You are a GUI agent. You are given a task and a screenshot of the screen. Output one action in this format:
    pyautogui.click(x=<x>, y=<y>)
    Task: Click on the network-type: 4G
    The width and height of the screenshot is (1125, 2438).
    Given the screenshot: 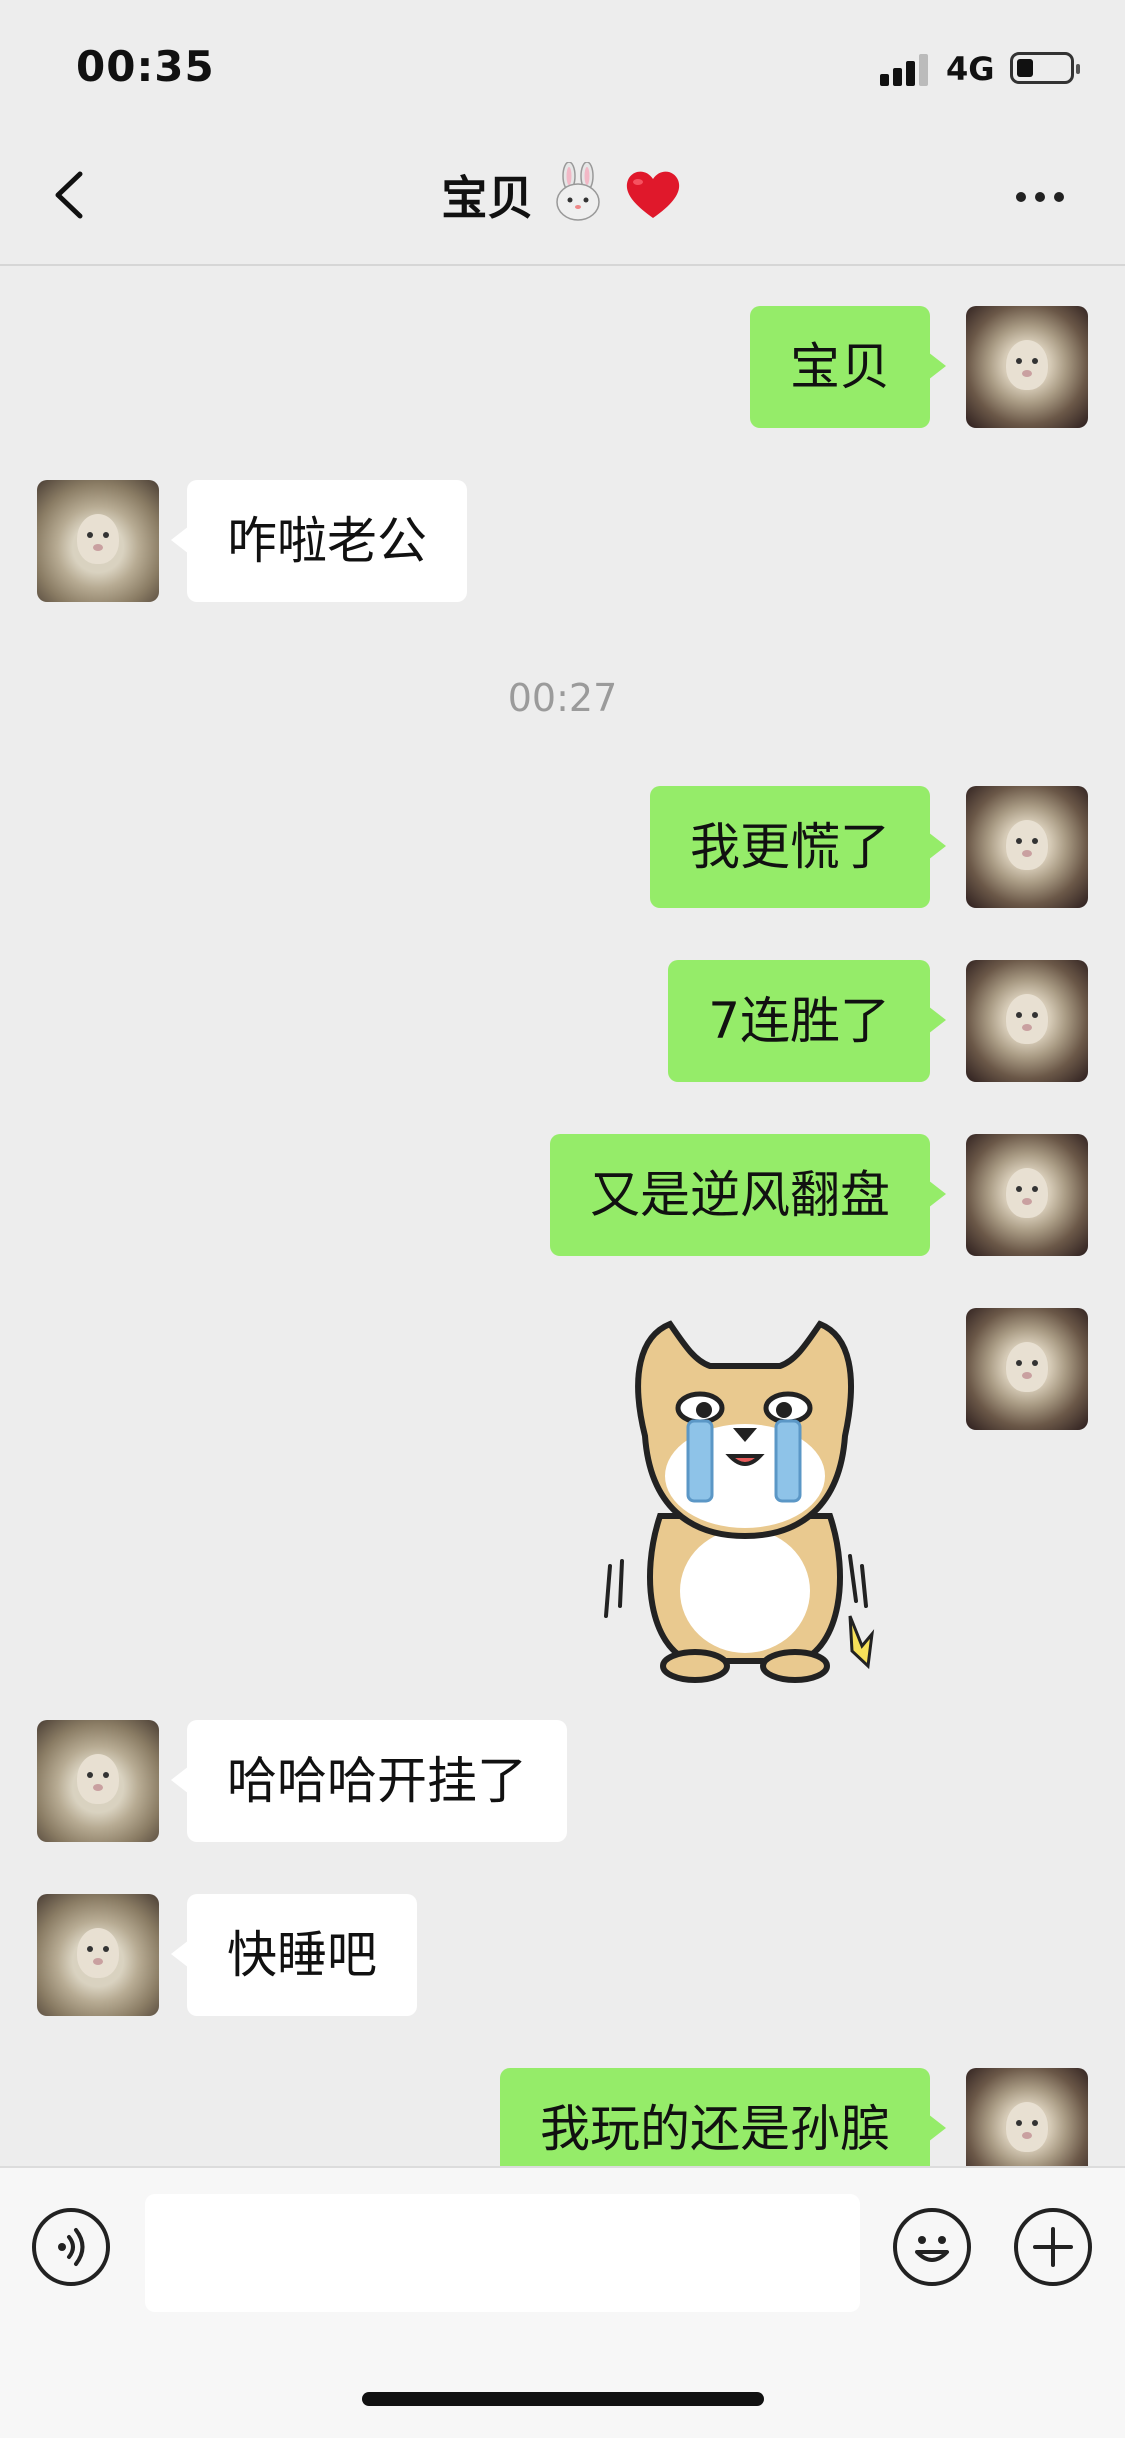 What is the action you would take?
    pyautogui.click(x=970, y=69)
    